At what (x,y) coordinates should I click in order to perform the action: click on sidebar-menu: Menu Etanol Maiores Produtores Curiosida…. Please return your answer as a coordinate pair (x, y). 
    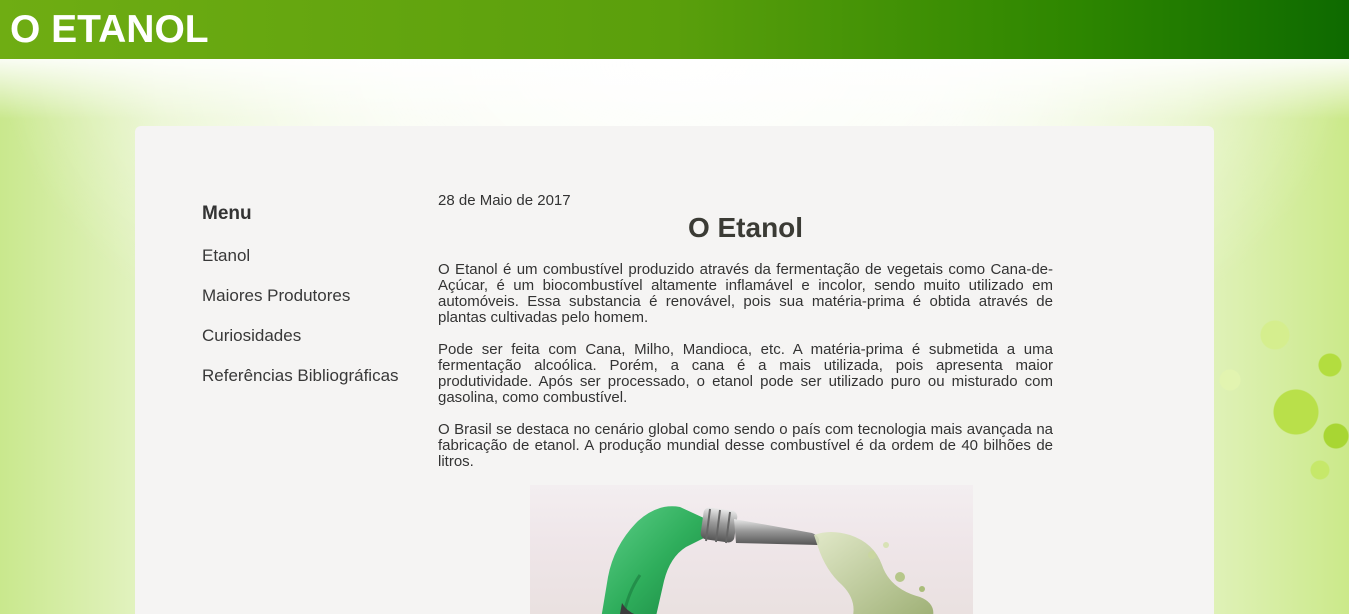
    Looking at the image, I should click on (317, 304).